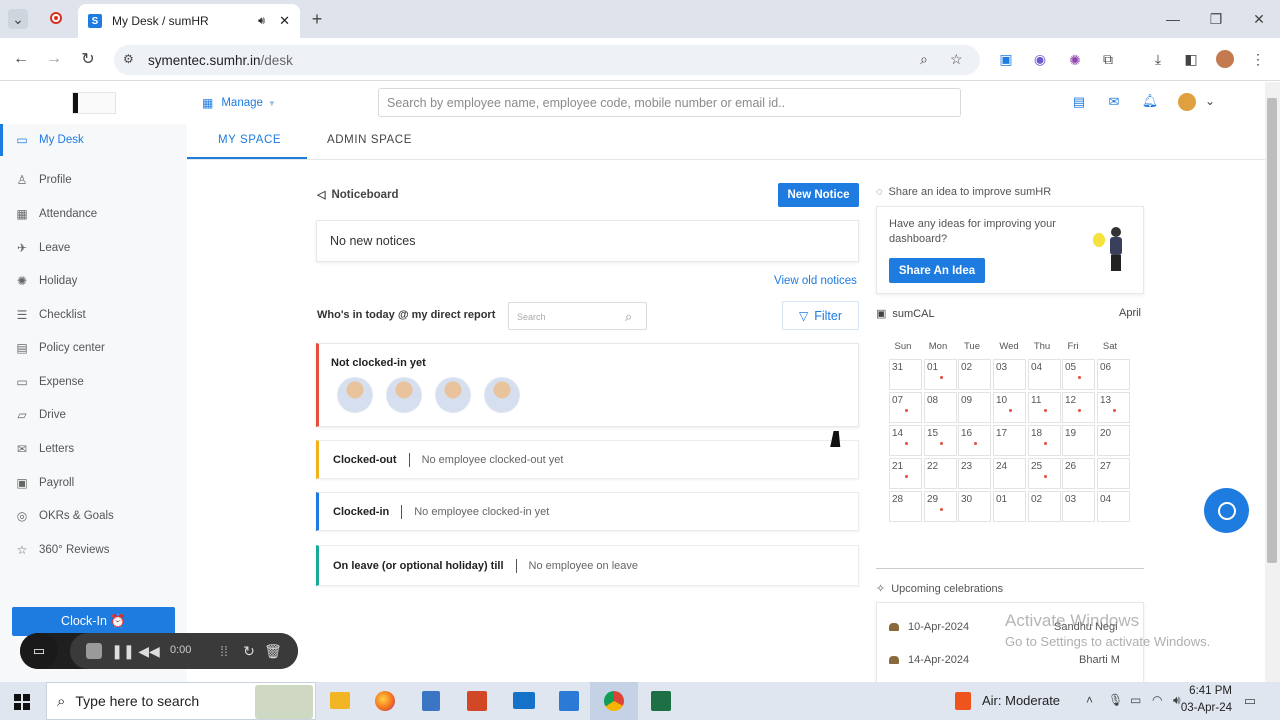 The height and width of the screenshot is (720, 1280). Describe the element at coordinates (93, 281) in the screenshot. I see `sidebar-item-holiday: ✺ Holiday` at that location.